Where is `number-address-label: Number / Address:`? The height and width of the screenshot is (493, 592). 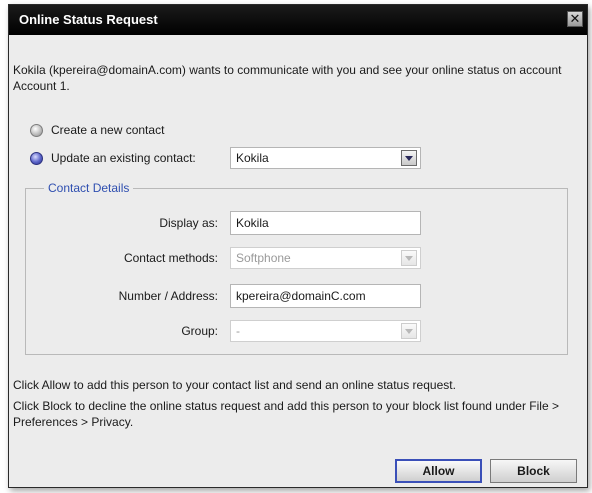 number-address-label: Number / Address: is located at coordinates (168, 296).